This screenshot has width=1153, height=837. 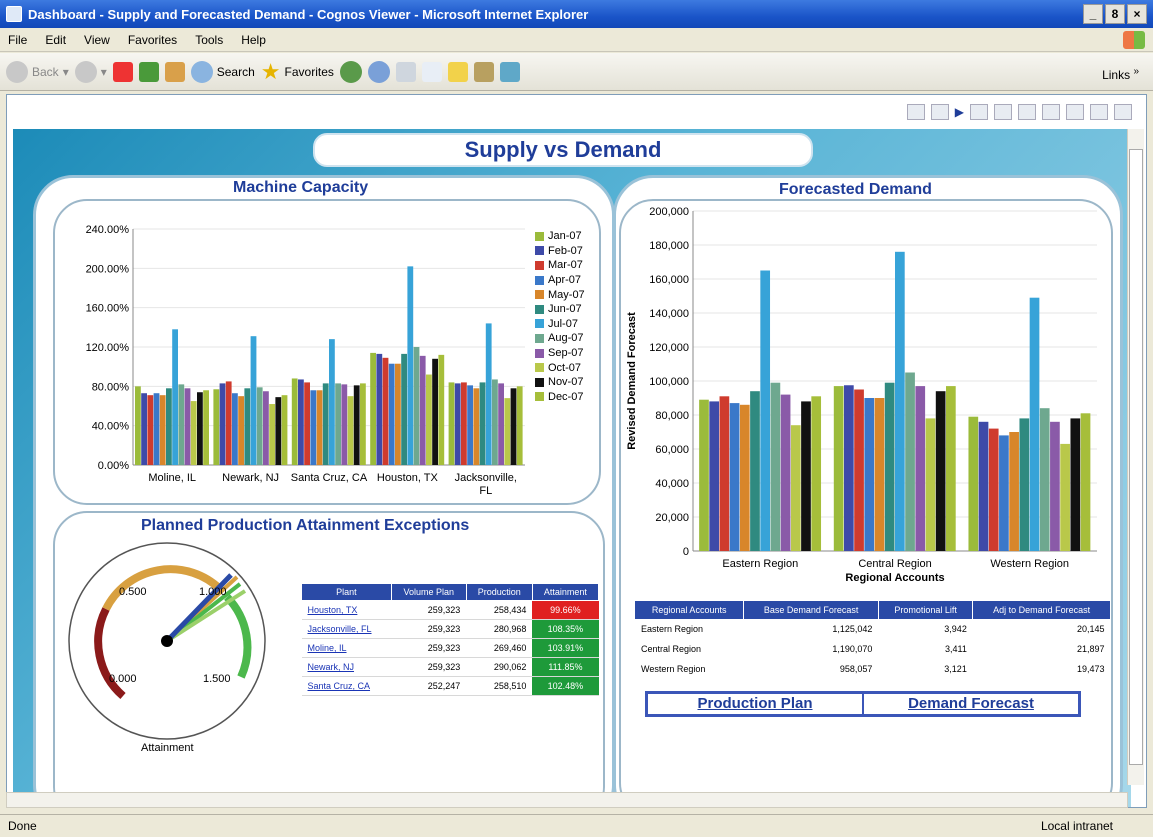 What do you see at coordinates (253, 40) in the screenshot?
I see `menu-help: Help` at bounding box center [253, 40].